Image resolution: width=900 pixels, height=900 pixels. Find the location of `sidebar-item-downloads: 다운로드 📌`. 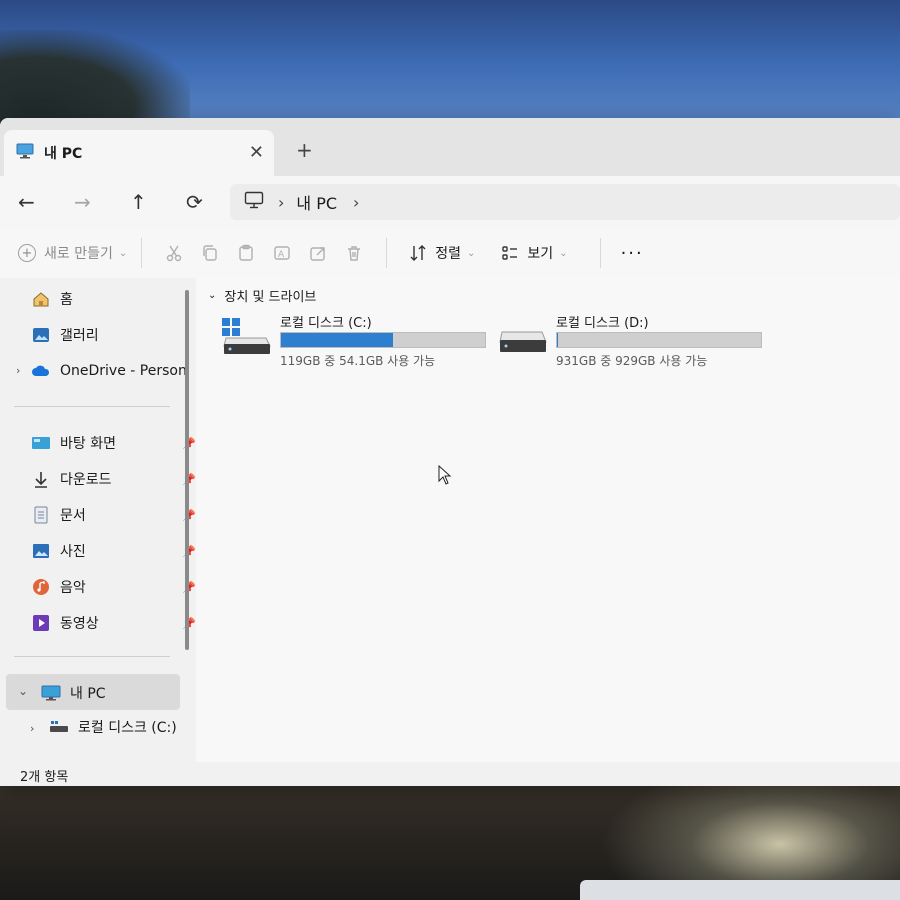

sidebar-item-downloads: 다운로드 📌 is located at coordinates (115, 479).